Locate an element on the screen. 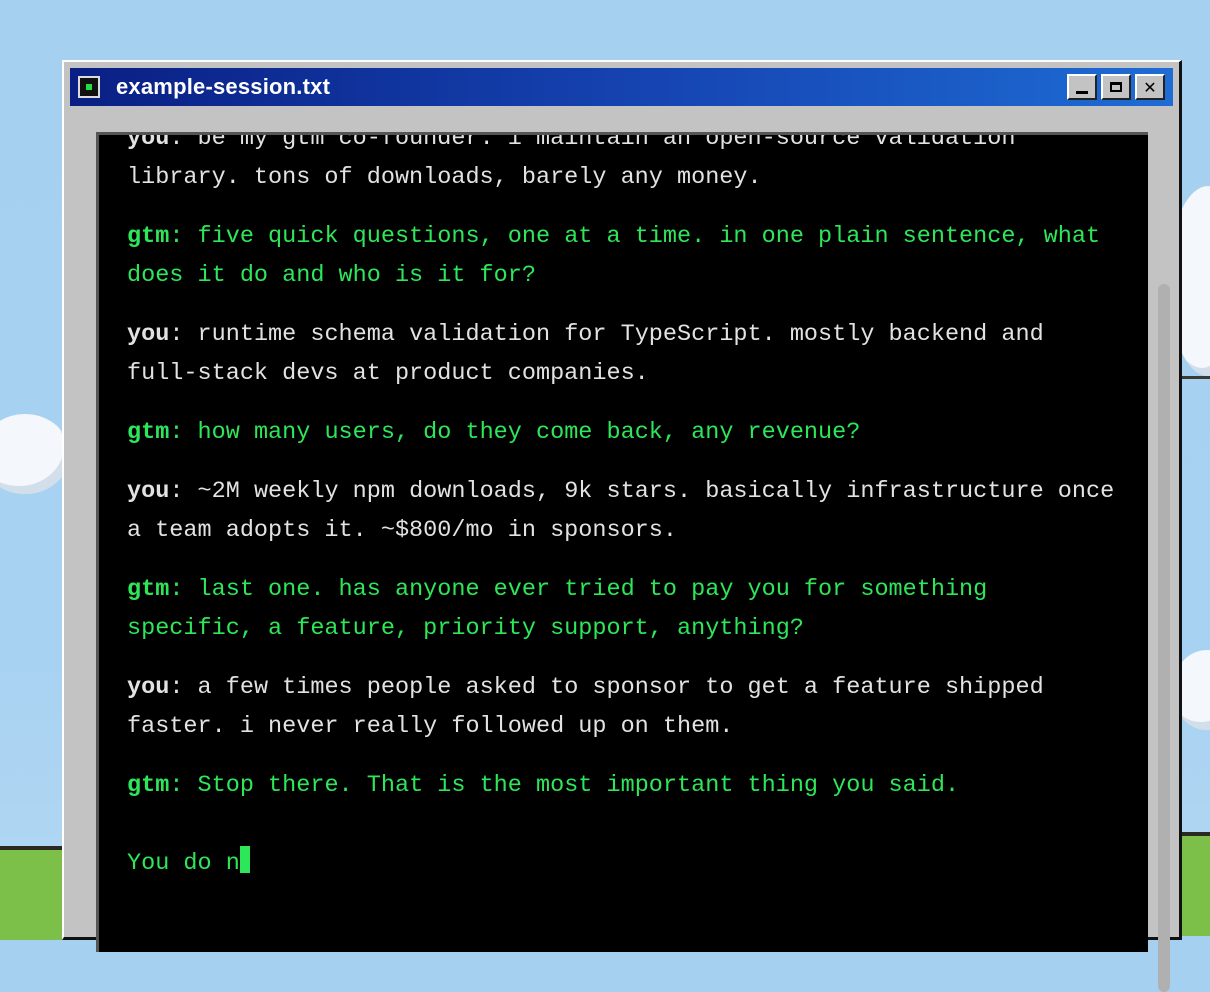  terminal-icon is located at coordinates (89, 87).